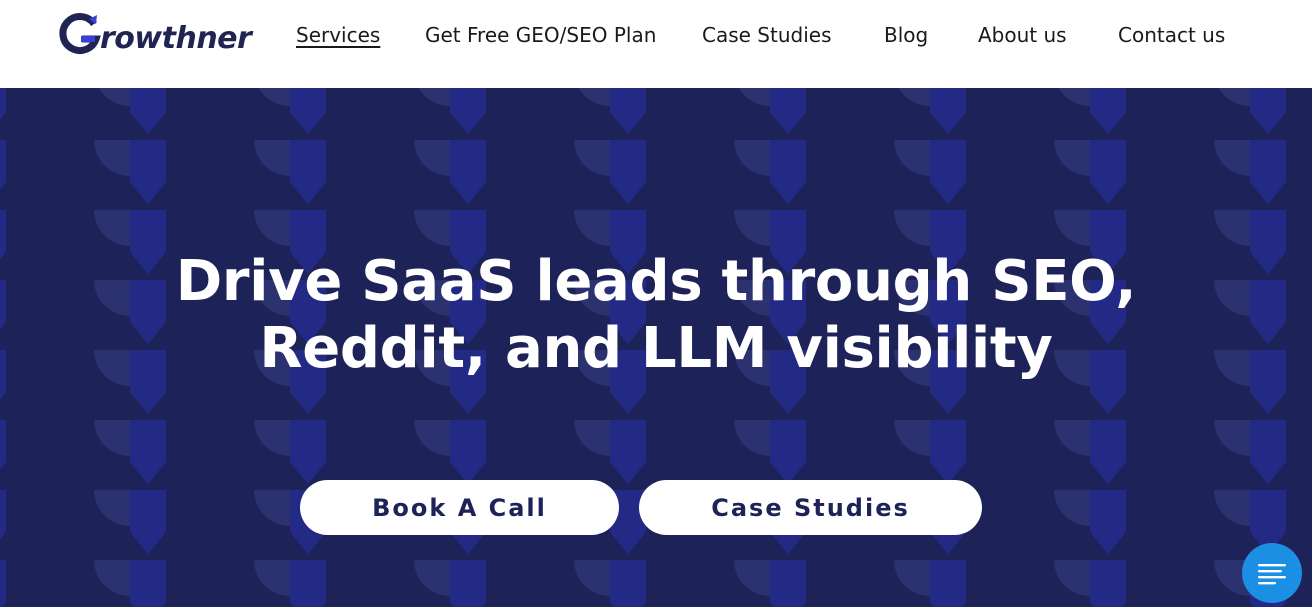 This screenshot has height=607, width=1312. Describe the element at coordinates (906, 35) in the screenshot. I see `nav-blog: Blog` at that location.